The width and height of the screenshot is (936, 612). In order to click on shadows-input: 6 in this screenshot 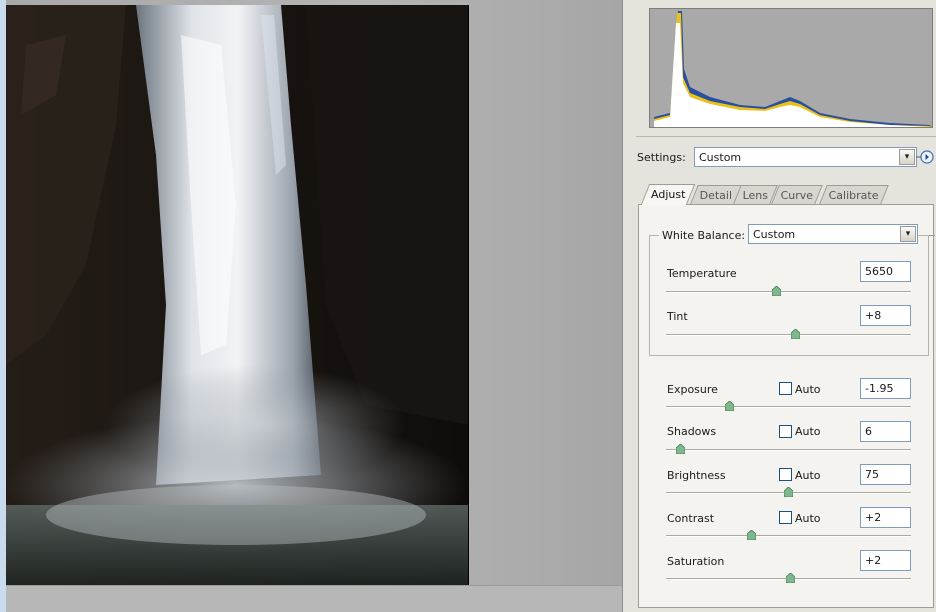, I will do `click(885, 431)`.